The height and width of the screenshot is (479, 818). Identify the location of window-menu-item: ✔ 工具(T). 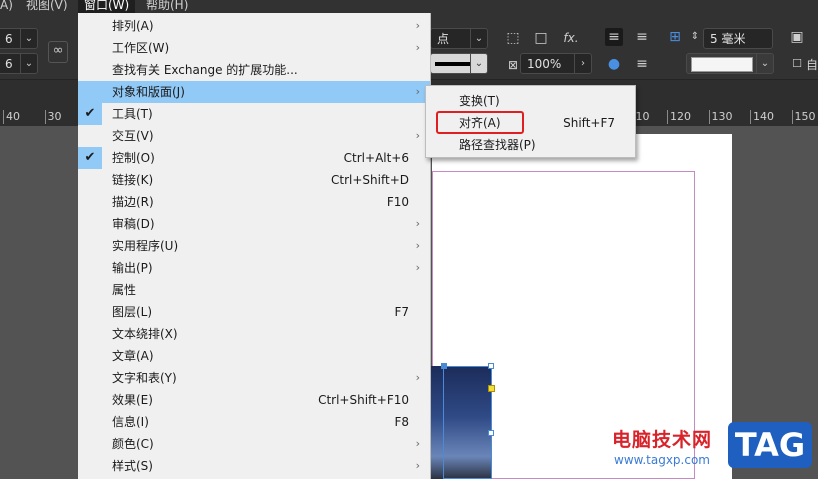
(254, 114).